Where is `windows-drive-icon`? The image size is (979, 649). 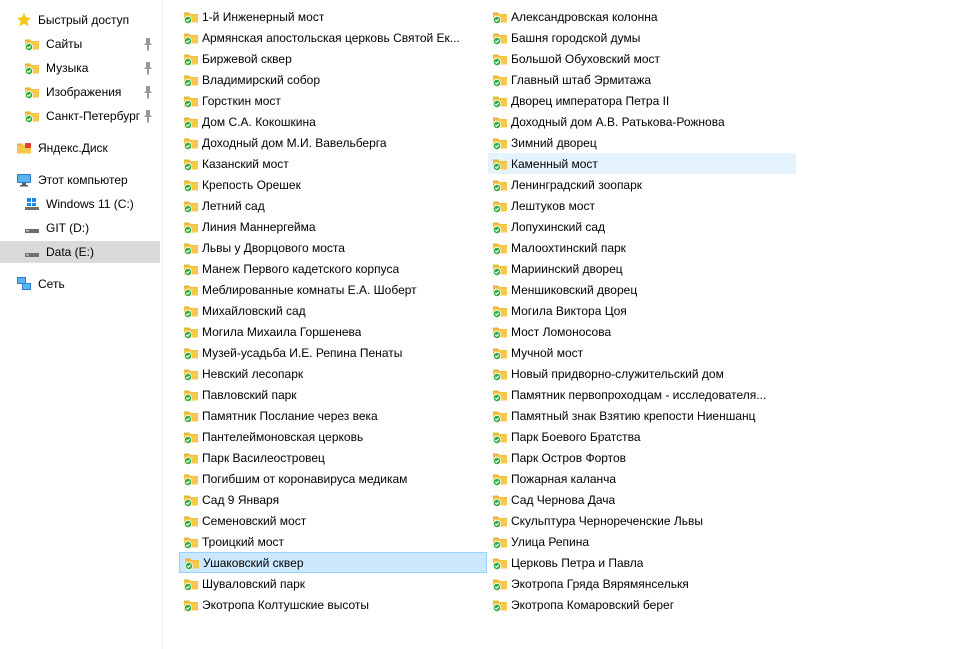 windows-drive-icon is located at coordinates (32, 204).